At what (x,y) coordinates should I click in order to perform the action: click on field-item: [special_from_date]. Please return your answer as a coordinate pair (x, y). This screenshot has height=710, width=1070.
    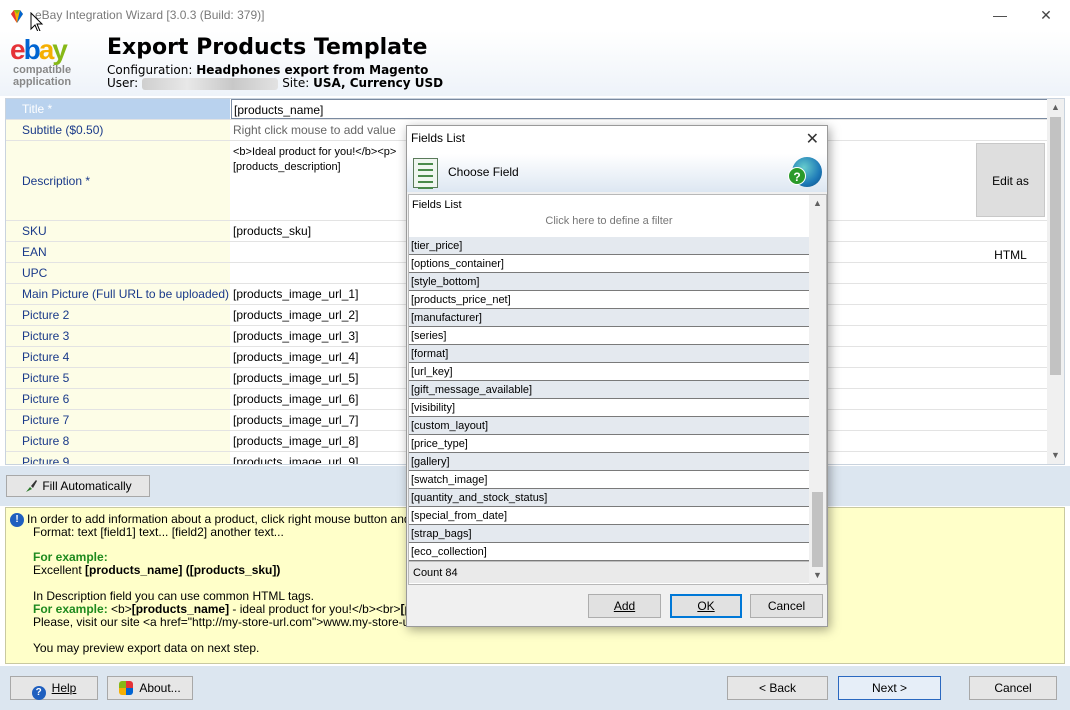
    Looking at the image, I should click on (609, 516).